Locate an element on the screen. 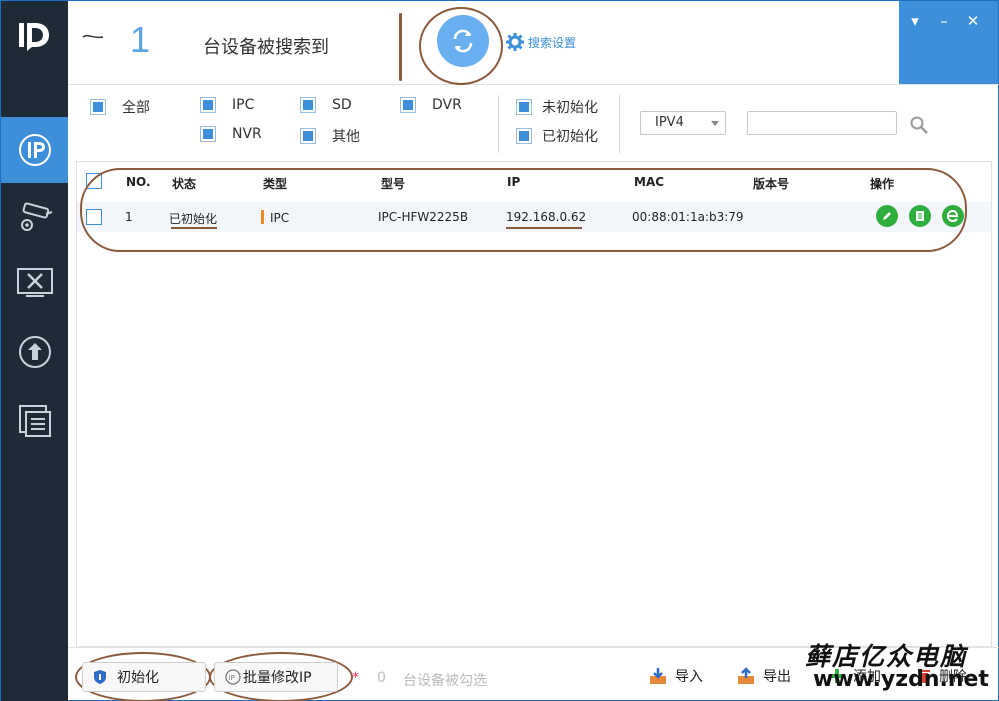 The width and height of the screenshot is (999, 701). found-label: 台设备被搜索到 is located at coordinates (266, 47).